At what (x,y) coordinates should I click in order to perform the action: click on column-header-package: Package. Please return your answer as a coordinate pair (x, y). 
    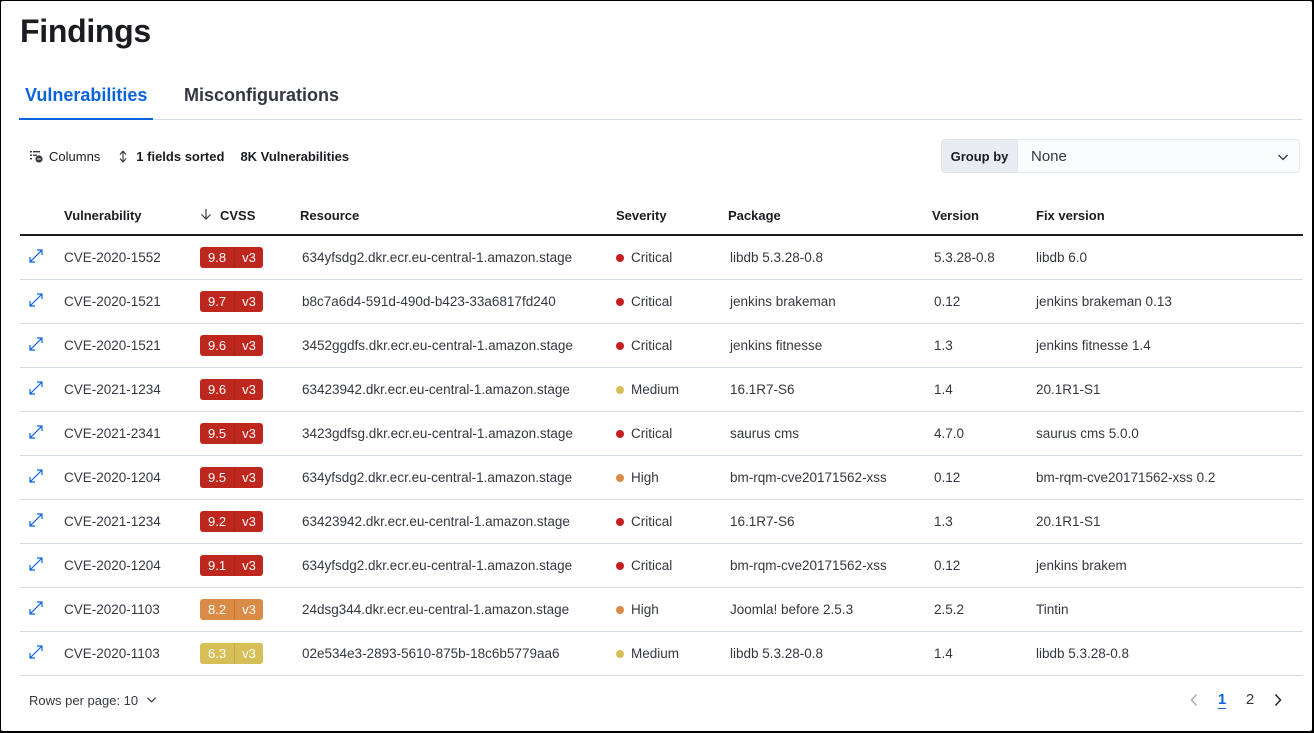
    Looking at the image, I should click on (830, 216).